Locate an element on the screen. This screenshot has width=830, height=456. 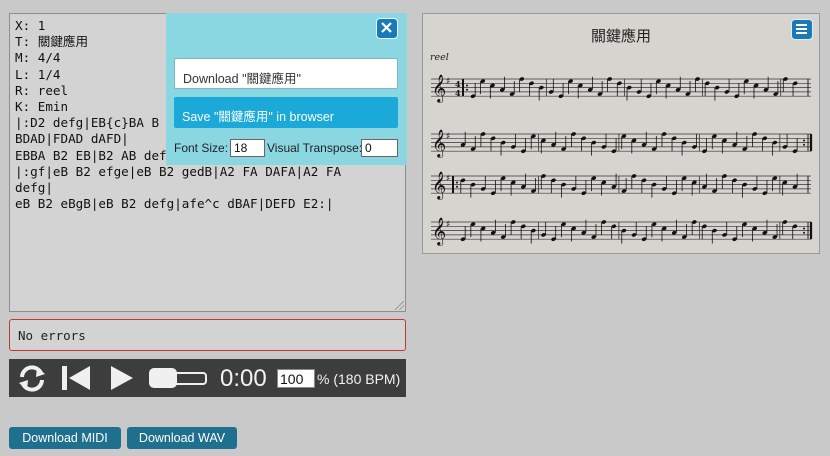
download-abc-button: Download "關鍵應用" is located at coordinates (286, 73).